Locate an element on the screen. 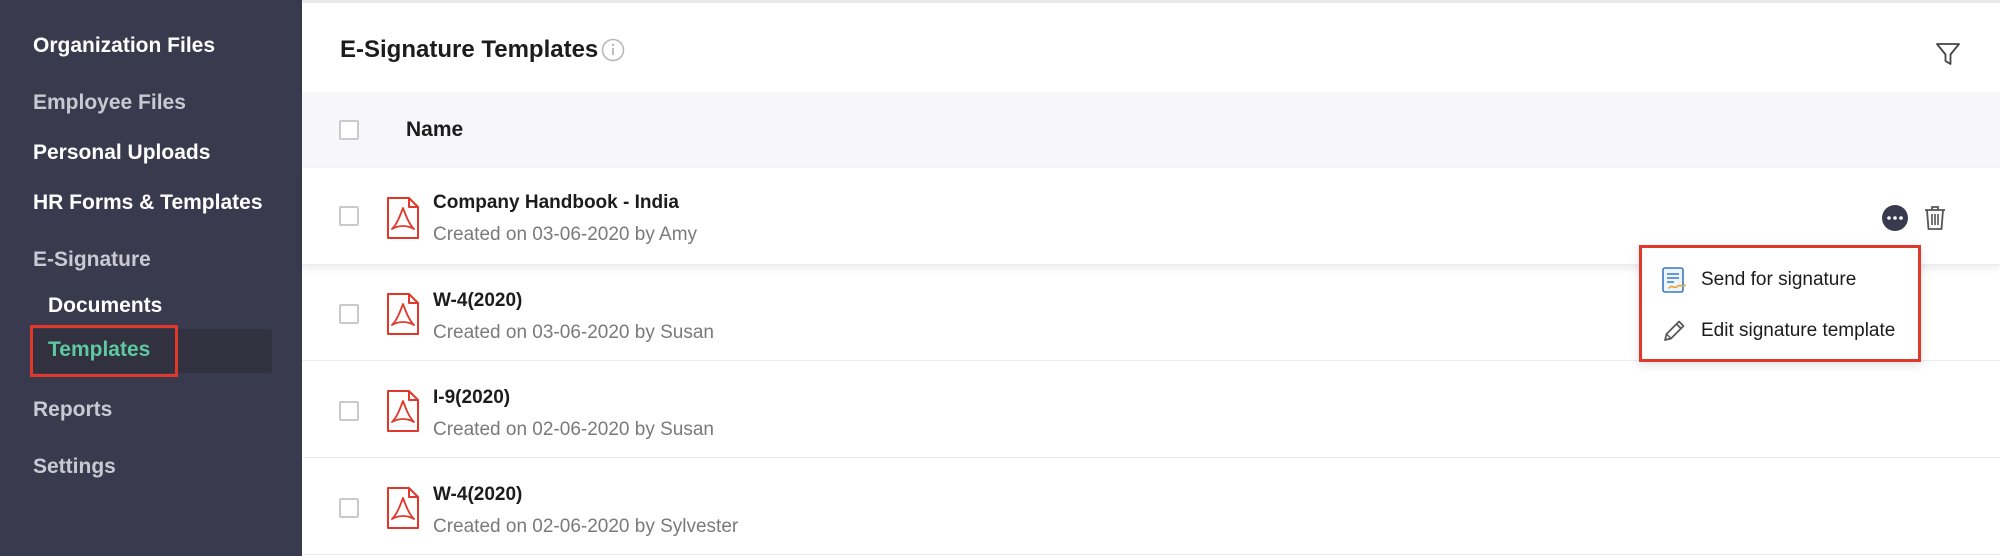 This screenshot has height=556, width=2000. sidebar-subitem-documents: Documents is located at coordinates (105, 306).